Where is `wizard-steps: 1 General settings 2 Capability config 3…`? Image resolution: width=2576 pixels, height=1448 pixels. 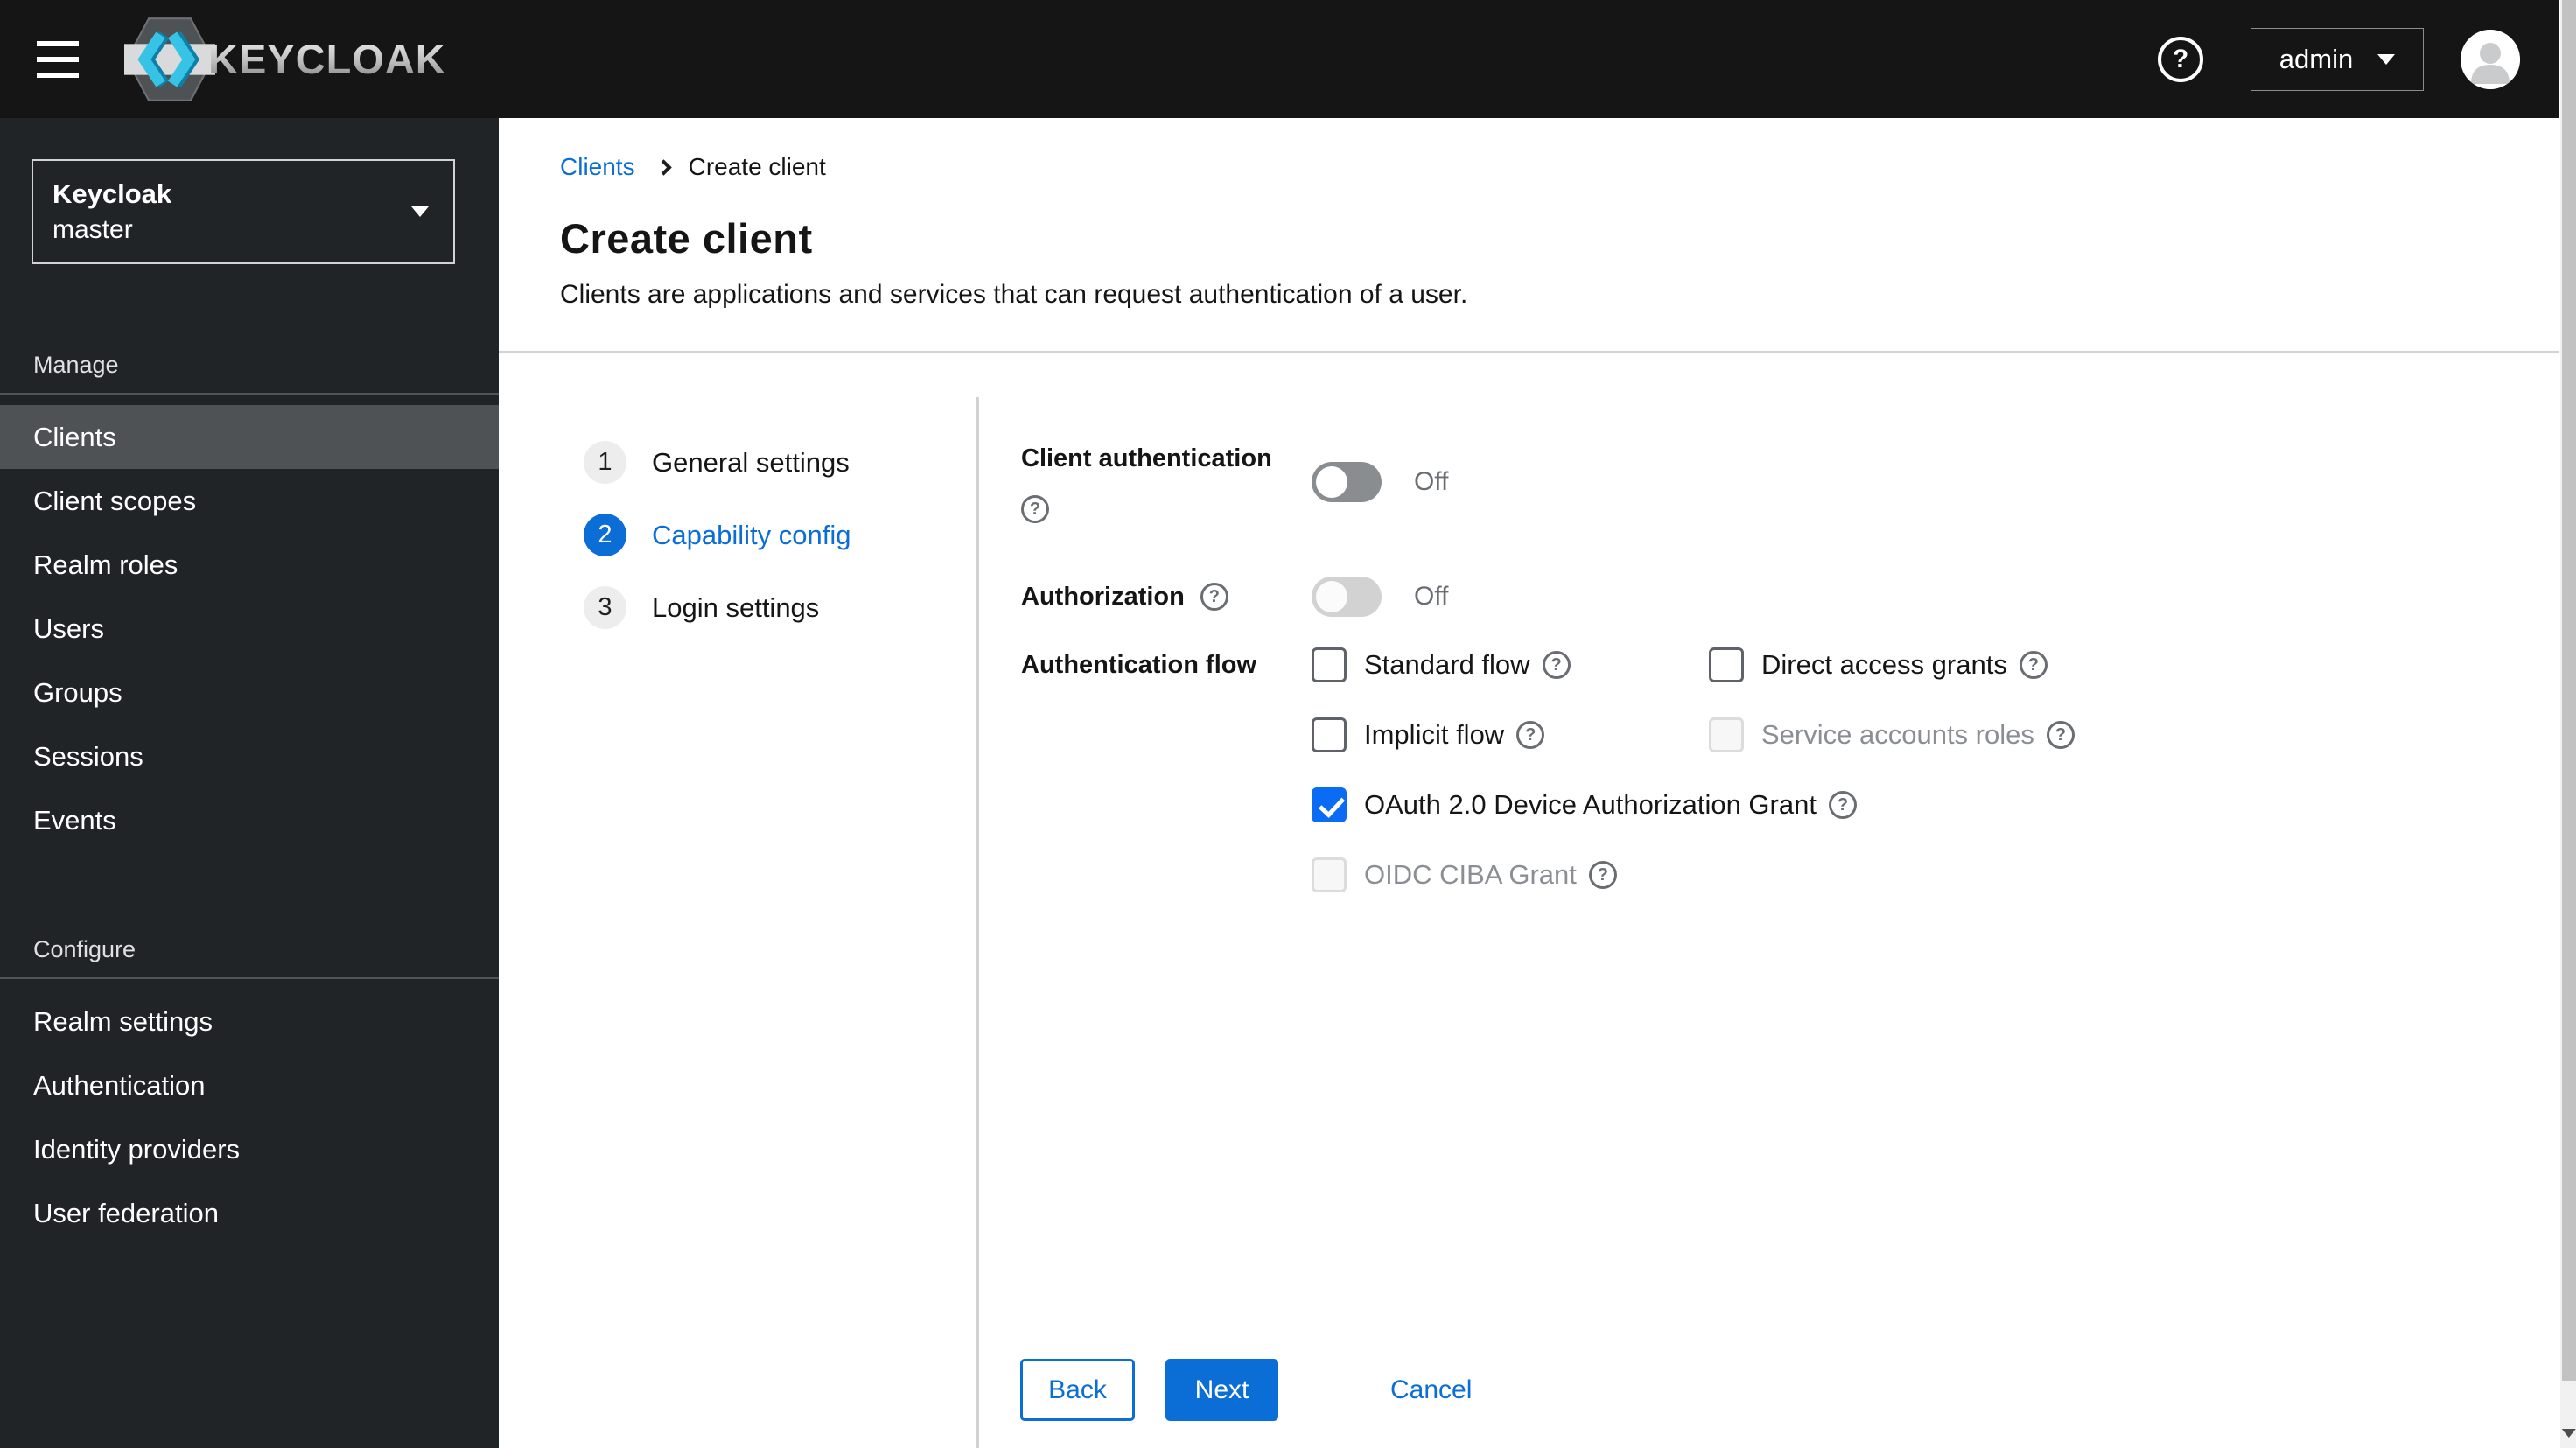 wizard-steps: 1 General settings 2 Capability config 3… is located at coordinates (737, 900).